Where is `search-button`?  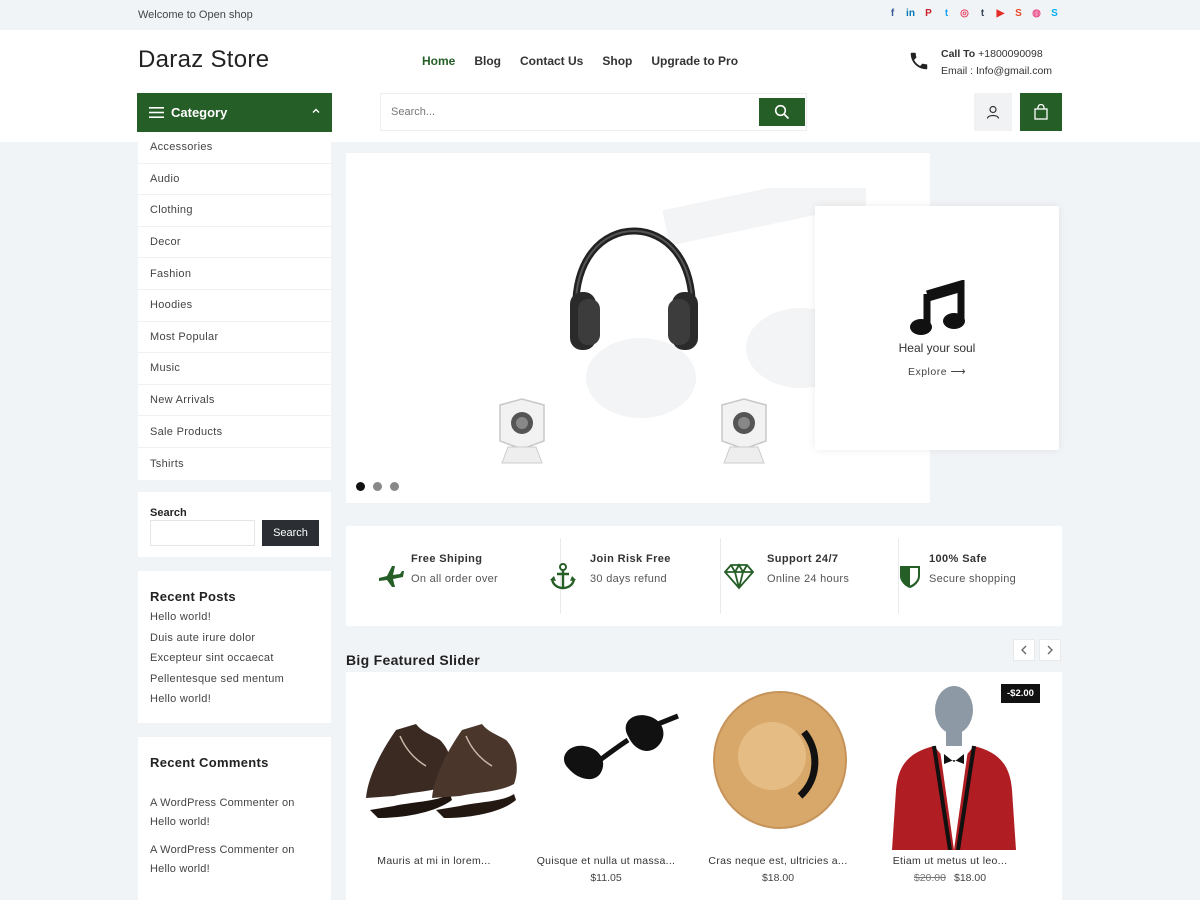 search-button is located at coordinates (782, 112).